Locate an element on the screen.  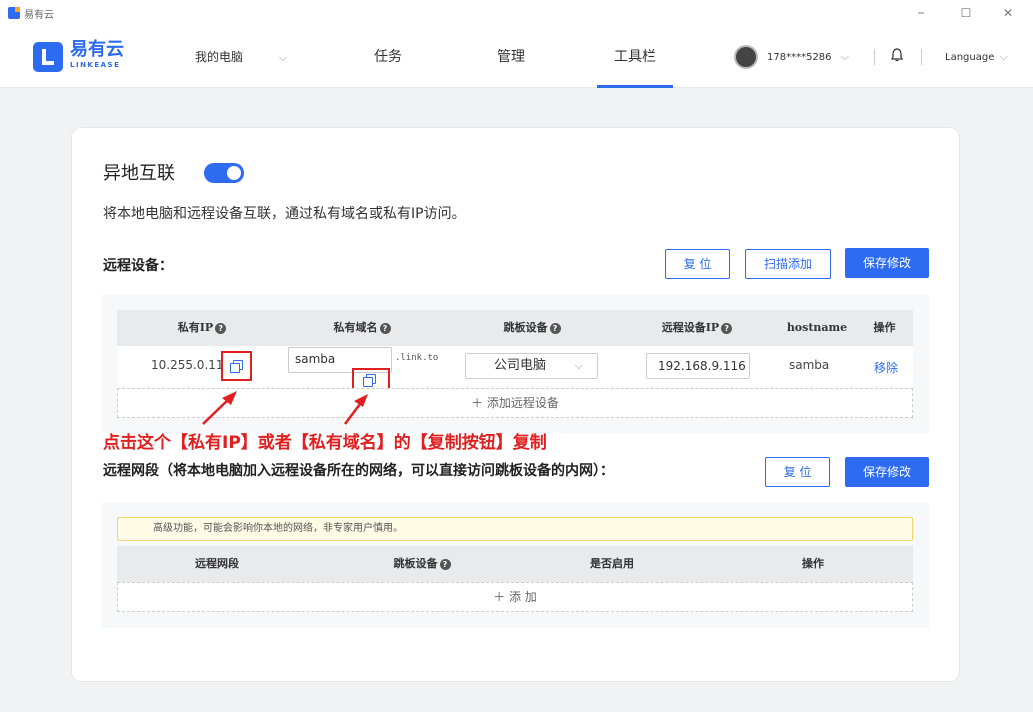
brand-subtitle: LINKEASE is located at coordinates (95, 65).